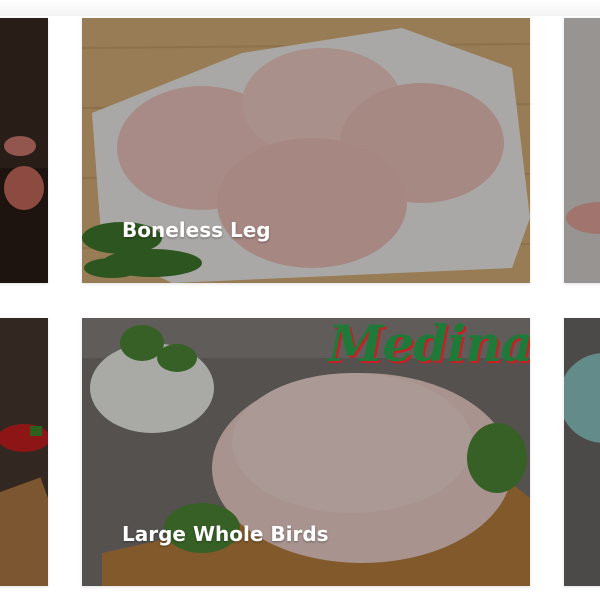 This screenshot has height=600, width=600. What do you see at coordinates (300, 8) in the screenshot?
I see `page-header-strip` at bounding box center [300, 8].